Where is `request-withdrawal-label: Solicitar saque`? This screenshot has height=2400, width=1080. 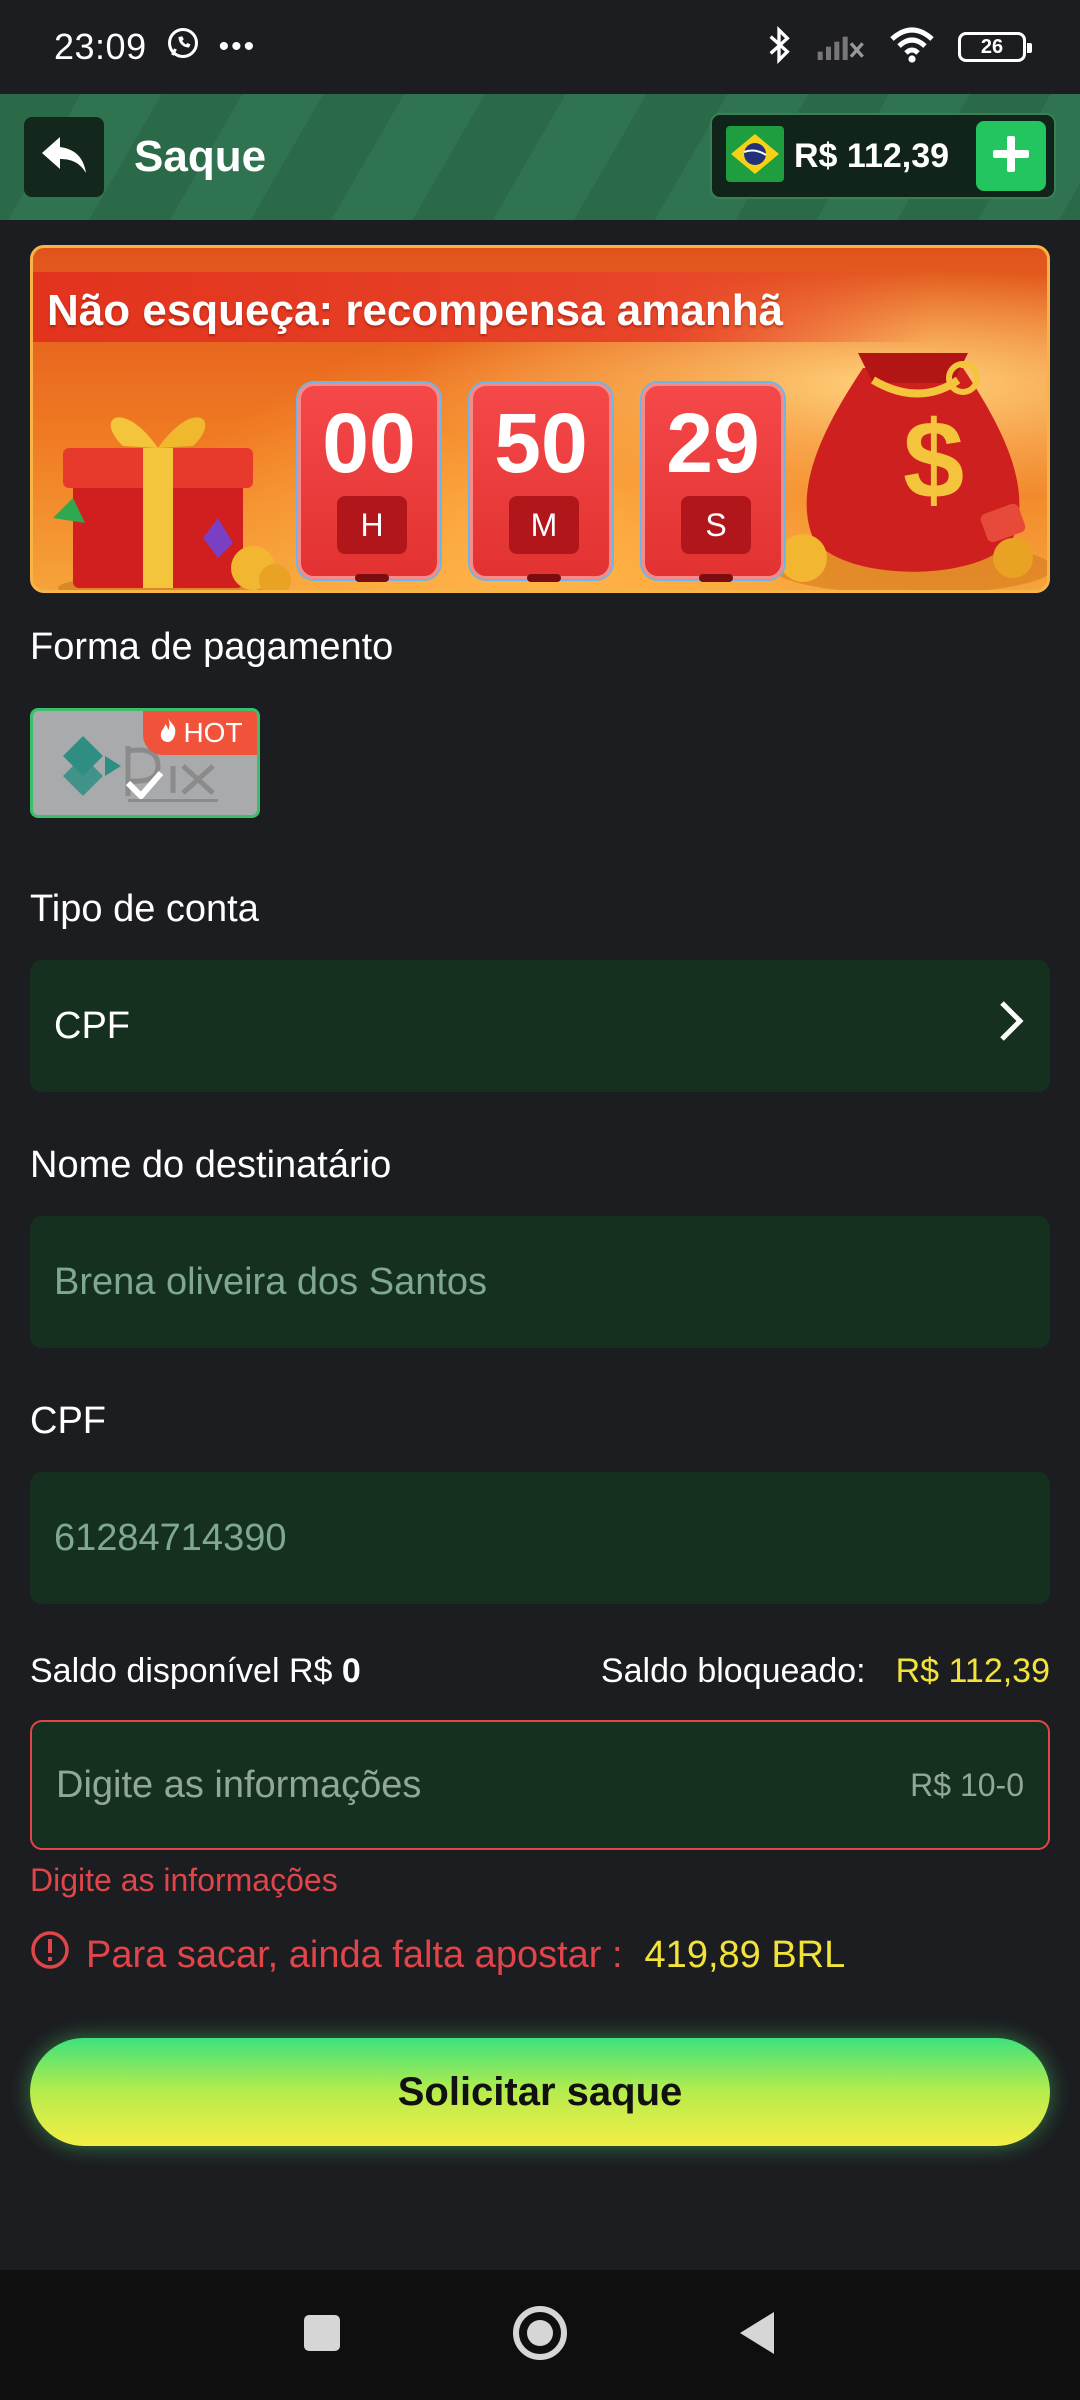
request-withdrawal-label: Solicitar saque is located at coordinates (540, 2091).